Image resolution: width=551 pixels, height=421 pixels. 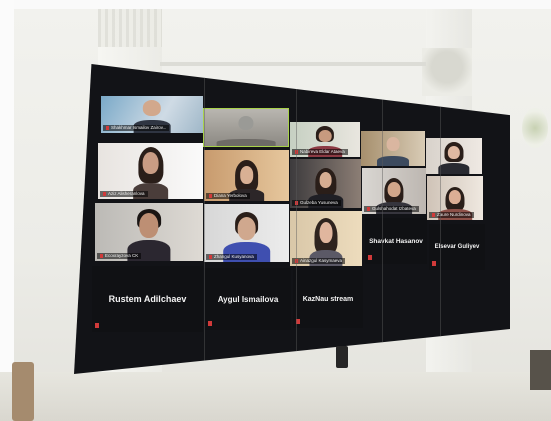 What do you see at coordinates (275, 4) in the screenshot?
I see `ceiling-strip` at bounding box center [275, 4].